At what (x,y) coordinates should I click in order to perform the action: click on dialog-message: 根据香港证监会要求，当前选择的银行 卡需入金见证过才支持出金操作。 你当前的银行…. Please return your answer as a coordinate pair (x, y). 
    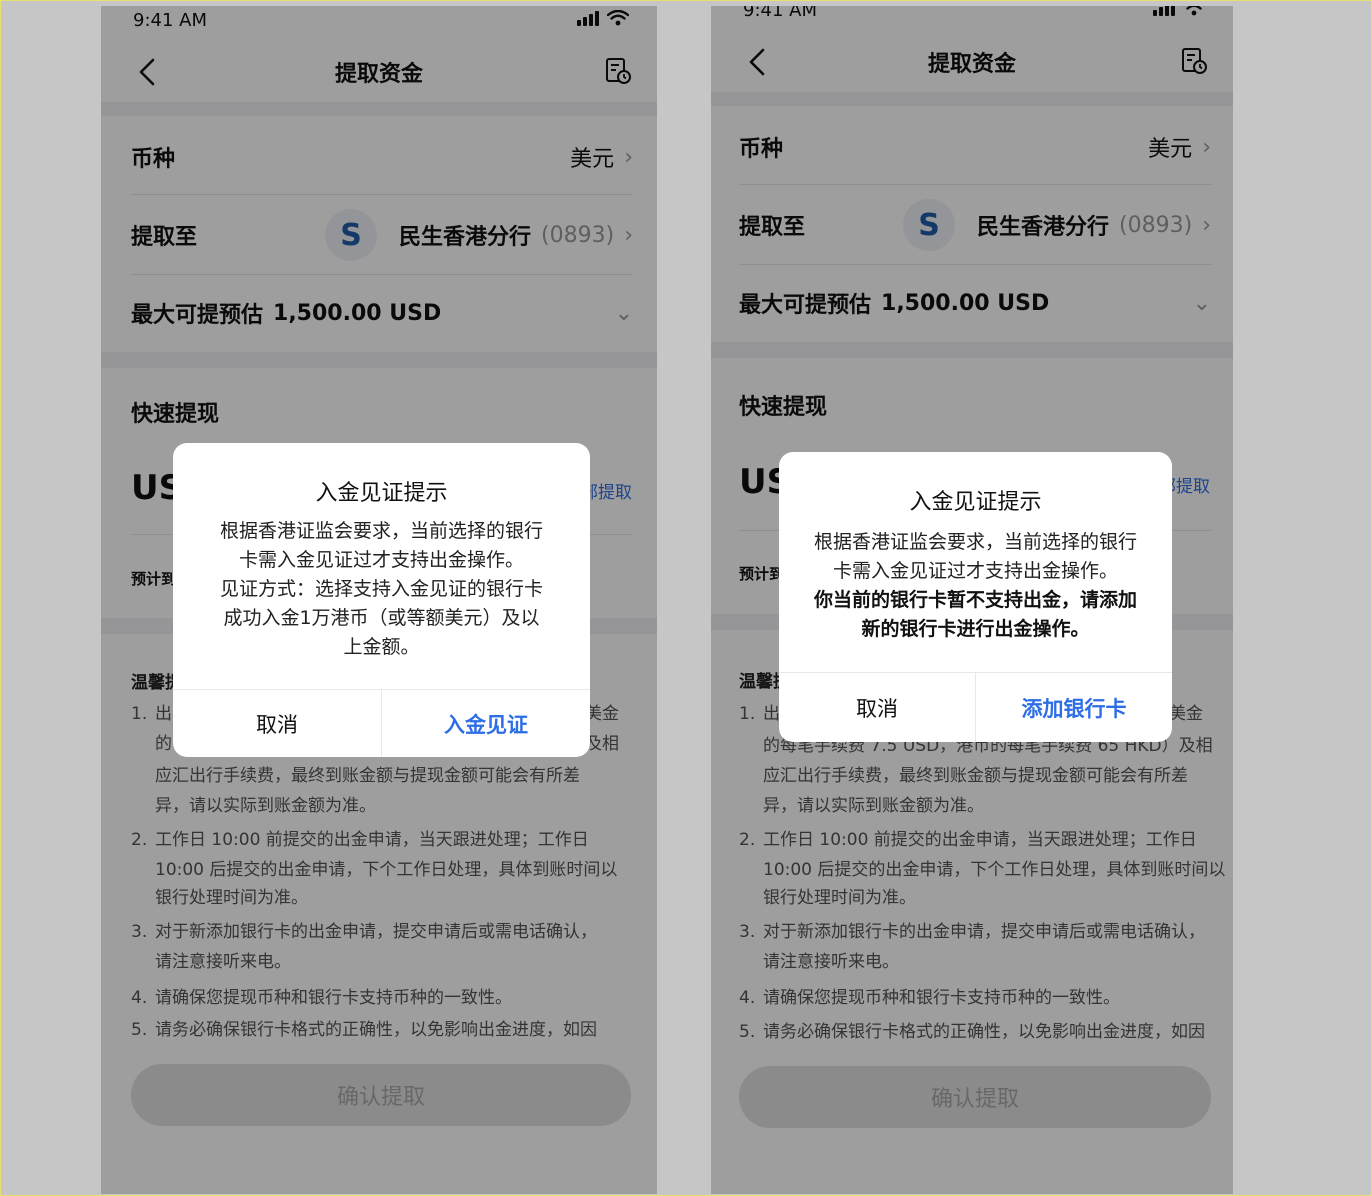
    Looking at the image, I should click on (975, 585).